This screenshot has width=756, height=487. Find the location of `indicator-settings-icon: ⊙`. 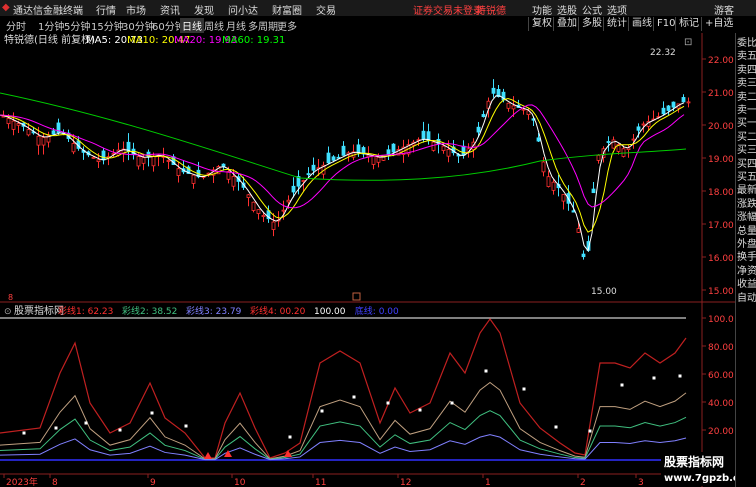

indicator-settings-icon: ⊙ is located at coordinates (8, 312).